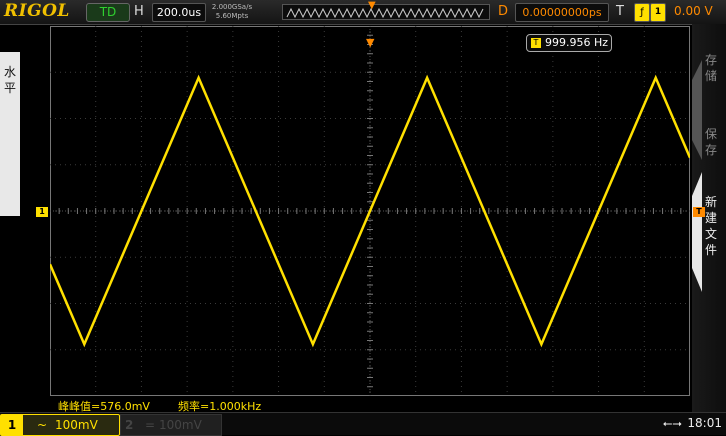  I want to click on clock: 18:01, so click(704, 423).